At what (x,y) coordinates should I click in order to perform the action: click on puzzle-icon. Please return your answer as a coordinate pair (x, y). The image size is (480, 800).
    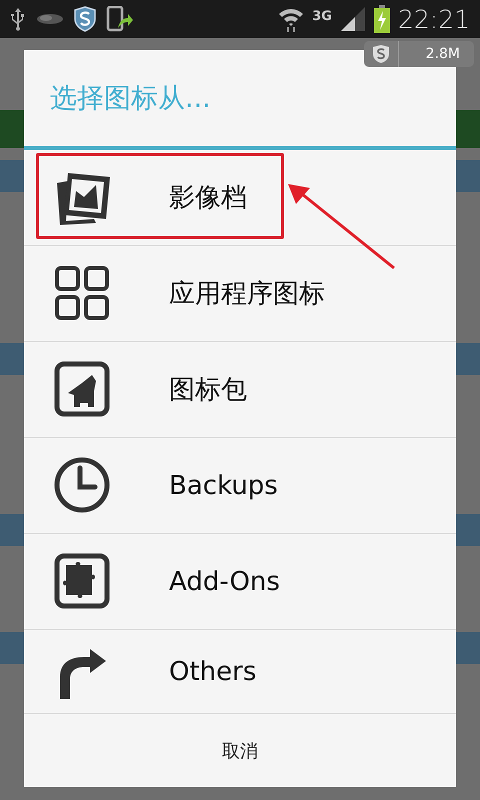
    Looking at the image, I should click on (82, 581).